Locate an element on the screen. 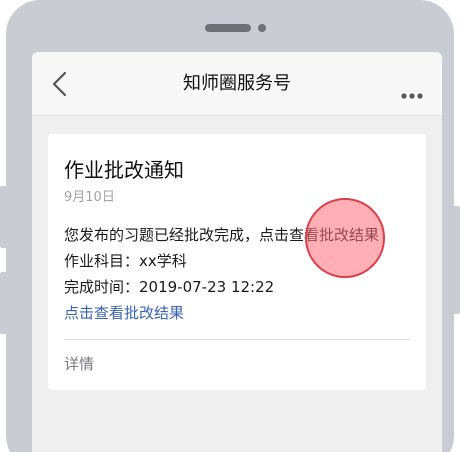  notification-date: 9月10日 is located at coordinates (89, 197).